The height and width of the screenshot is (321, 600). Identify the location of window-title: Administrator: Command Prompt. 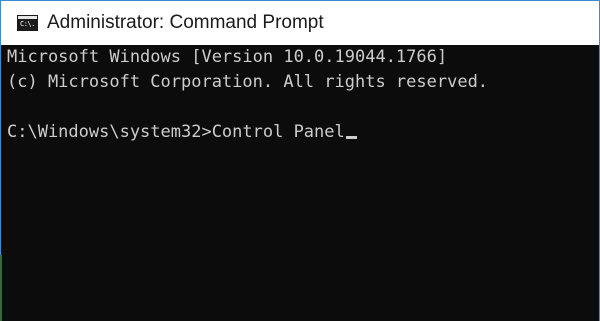
(185, 22).